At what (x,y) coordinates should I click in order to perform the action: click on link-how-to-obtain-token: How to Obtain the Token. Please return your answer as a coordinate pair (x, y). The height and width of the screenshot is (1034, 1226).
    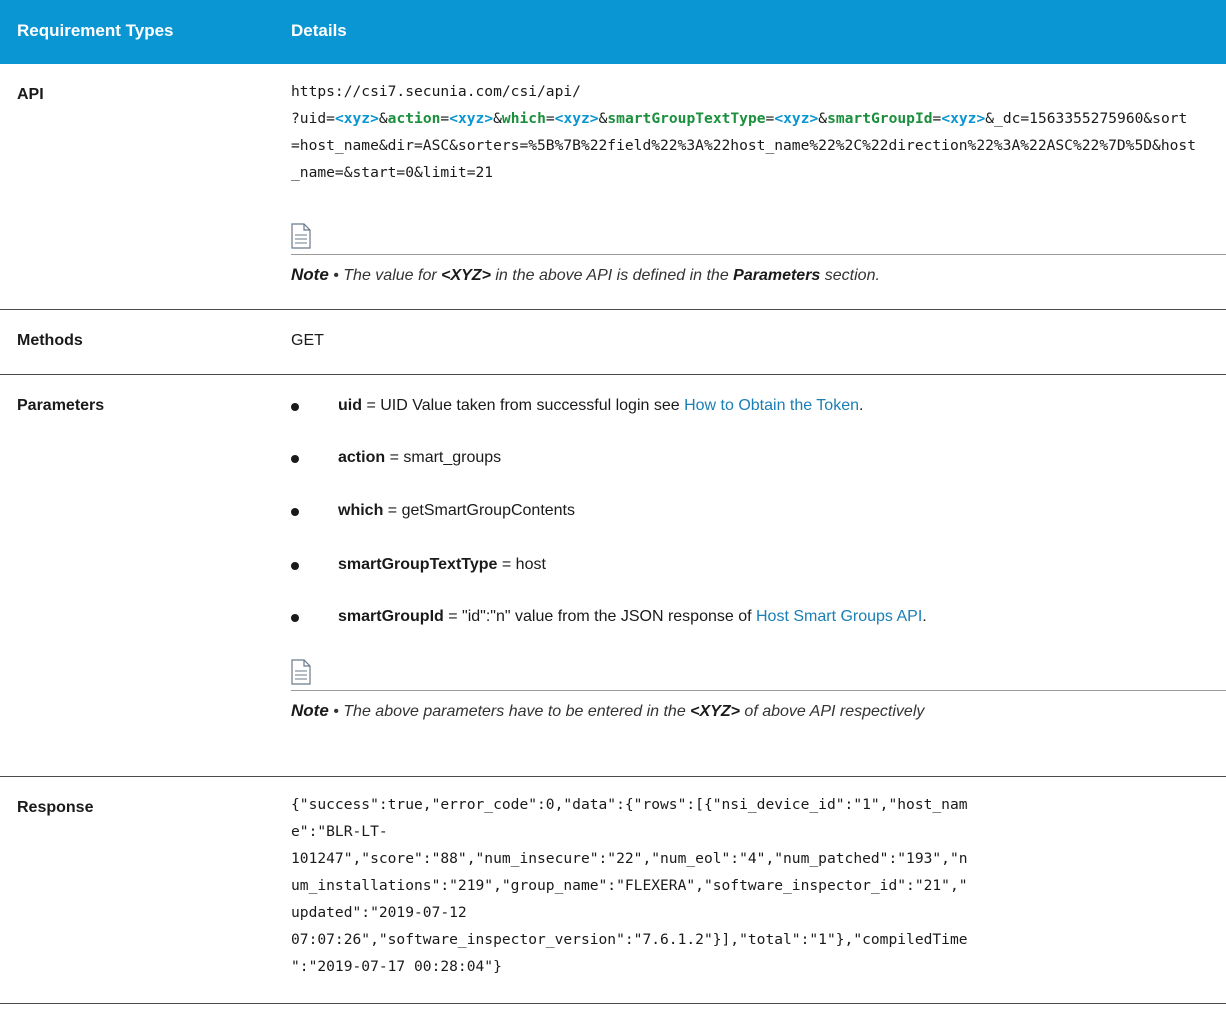
    Looking at the image, I should click on (771, 405).